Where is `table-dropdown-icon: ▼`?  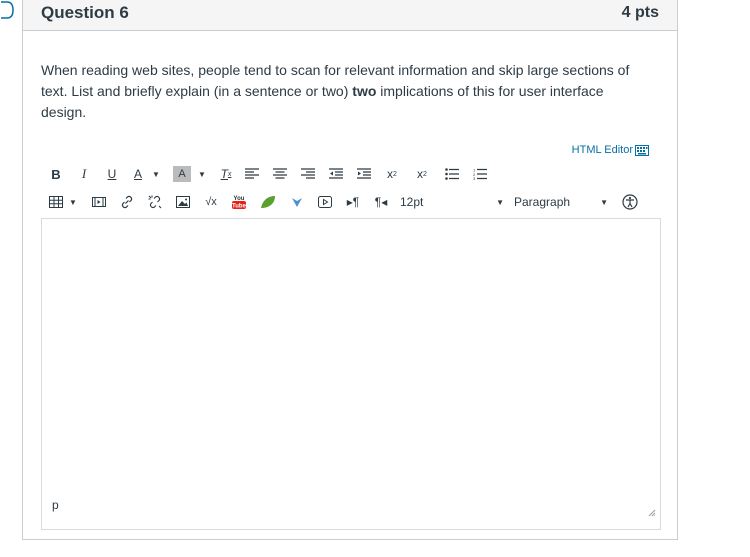 table-dropdown-icon: ▼ is located at coordinates (73, 202).